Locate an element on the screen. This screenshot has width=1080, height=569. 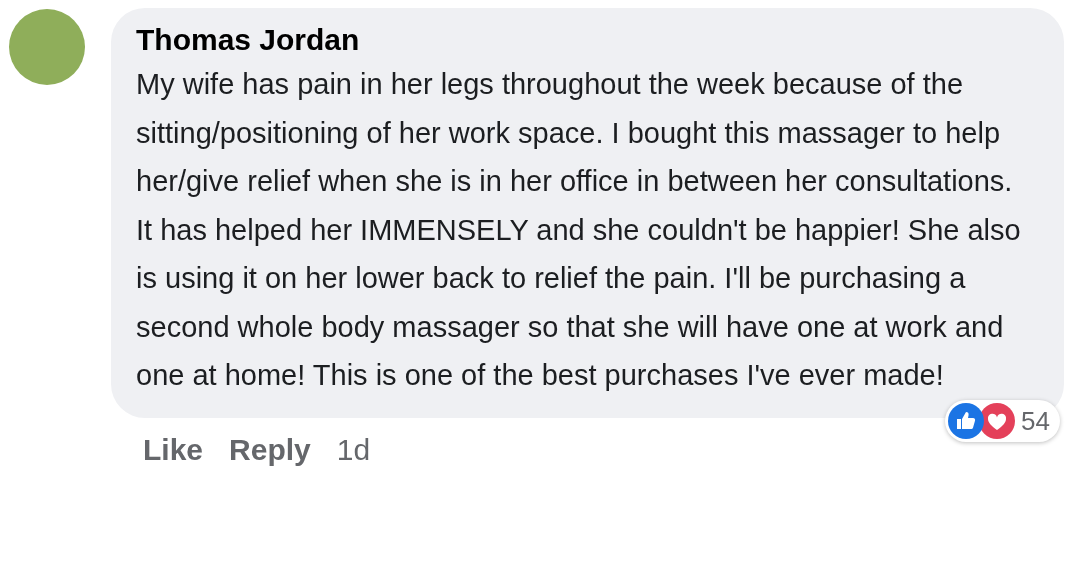
reactions-badge: 54 is located at coordinates (1002, 420).